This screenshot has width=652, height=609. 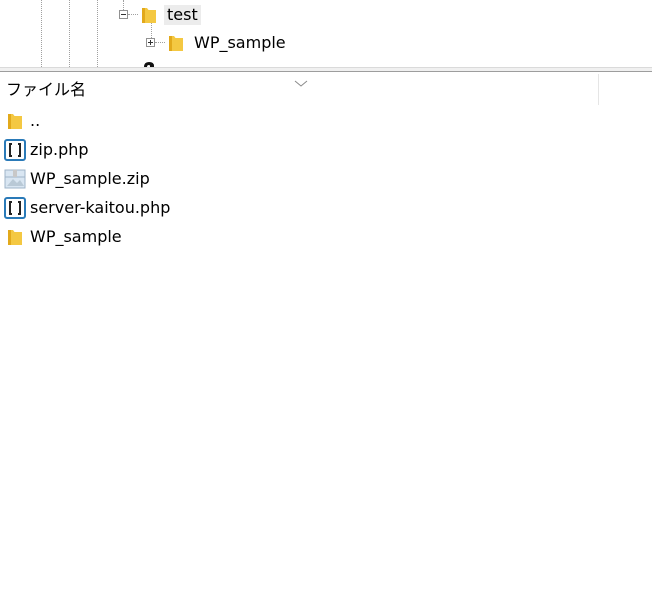 What do you see at coordinates (90, 178) in the screenshot?
I see `list-item-label: WP_sample.zip` at bounding box center [90, 178].